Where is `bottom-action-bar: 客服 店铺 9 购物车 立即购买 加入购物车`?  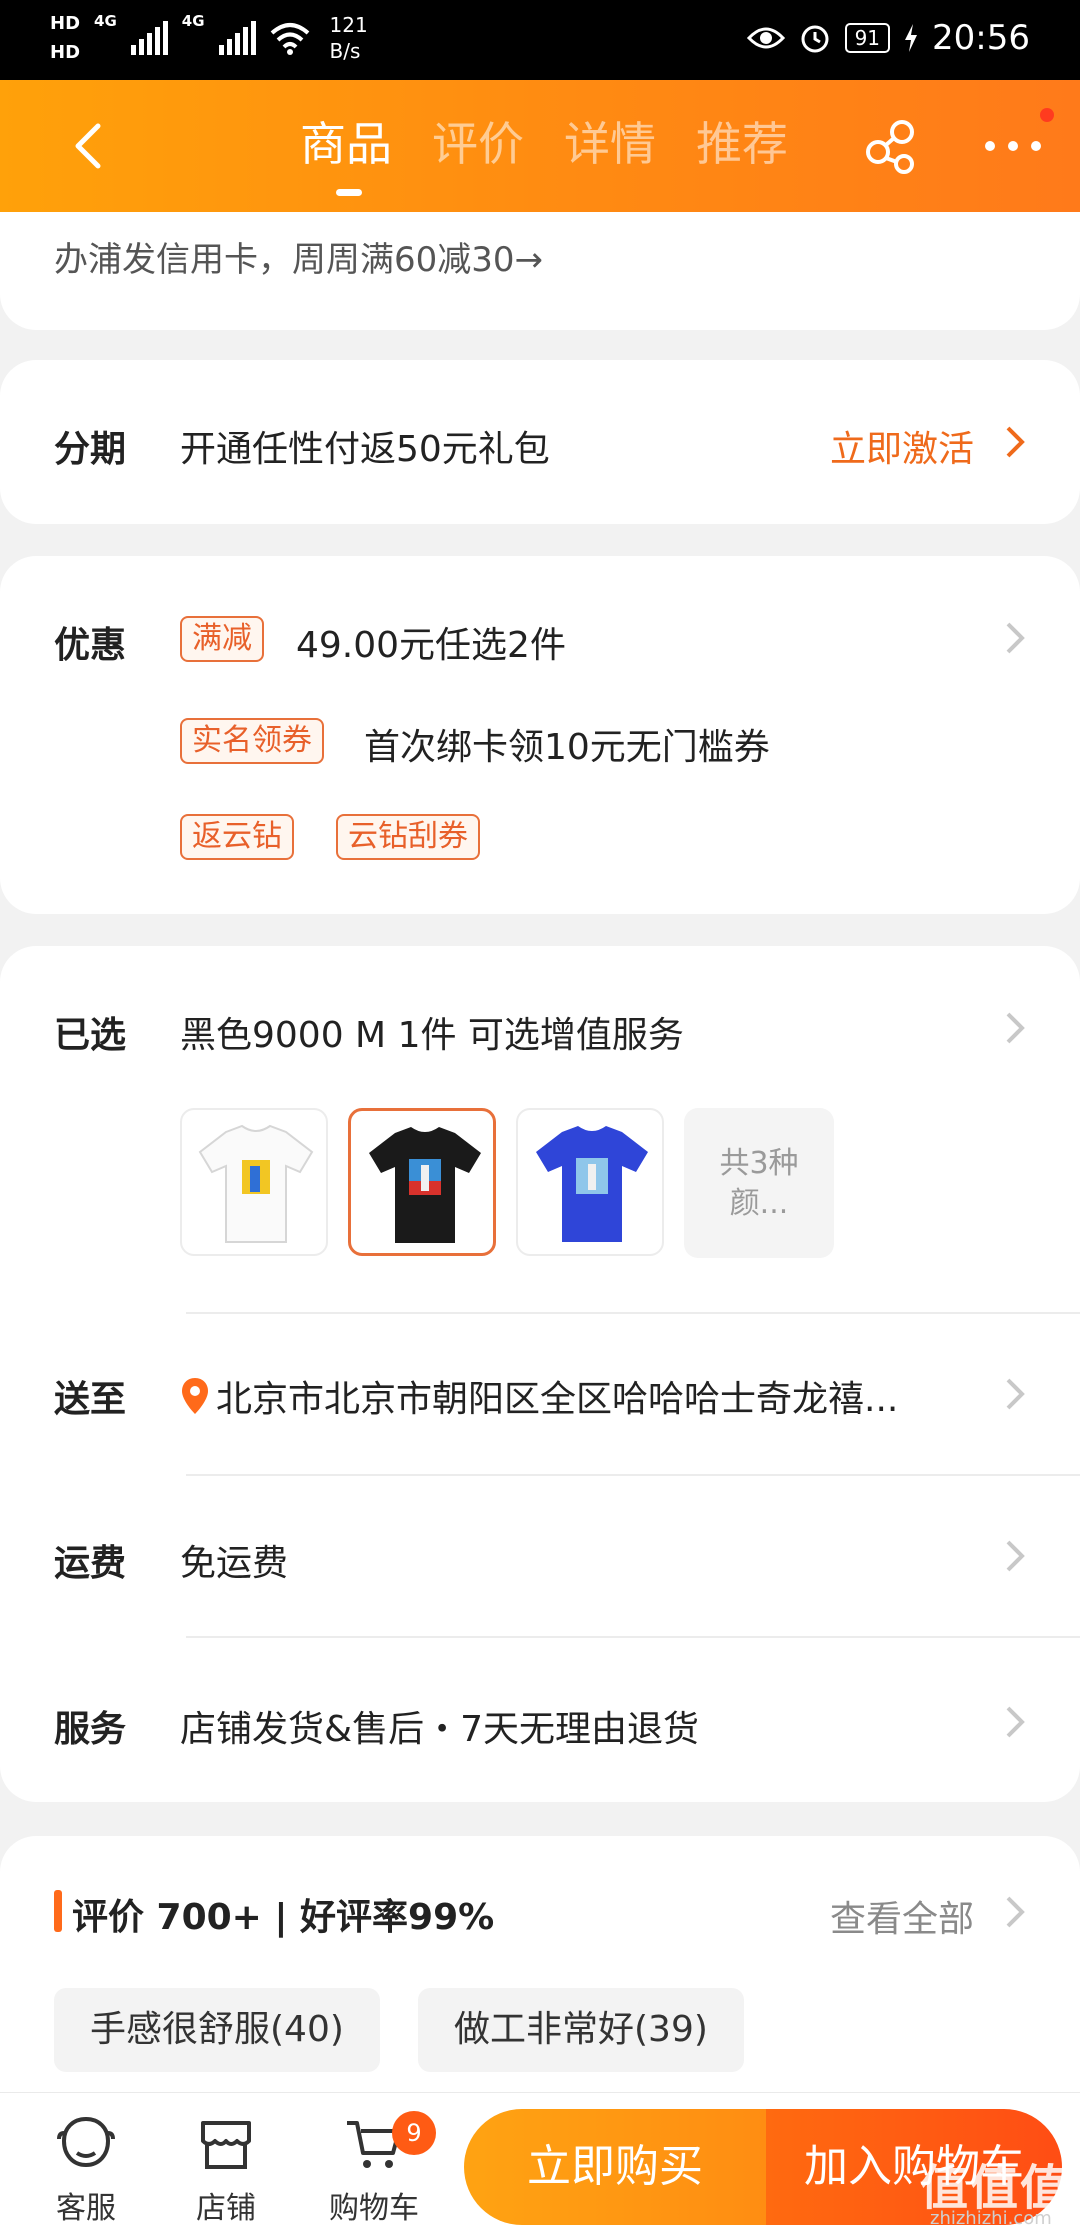
bottom-action-bar: 客服 店铺 9 购物车 立即购买 加入购物车 is located at coordinates (540, 2166).